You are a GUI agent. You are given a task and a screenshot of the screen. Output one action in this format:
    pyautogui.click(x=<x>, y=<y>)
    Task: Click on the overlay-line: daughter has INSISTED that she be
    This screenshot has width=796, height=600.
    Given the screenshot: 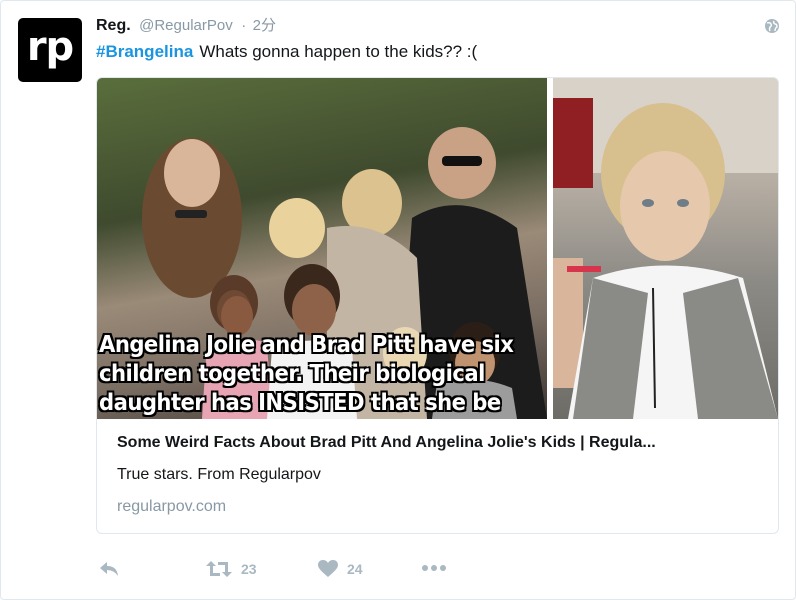 What is the action you would take?
    pyautogui.click(x=300, y=403)
    